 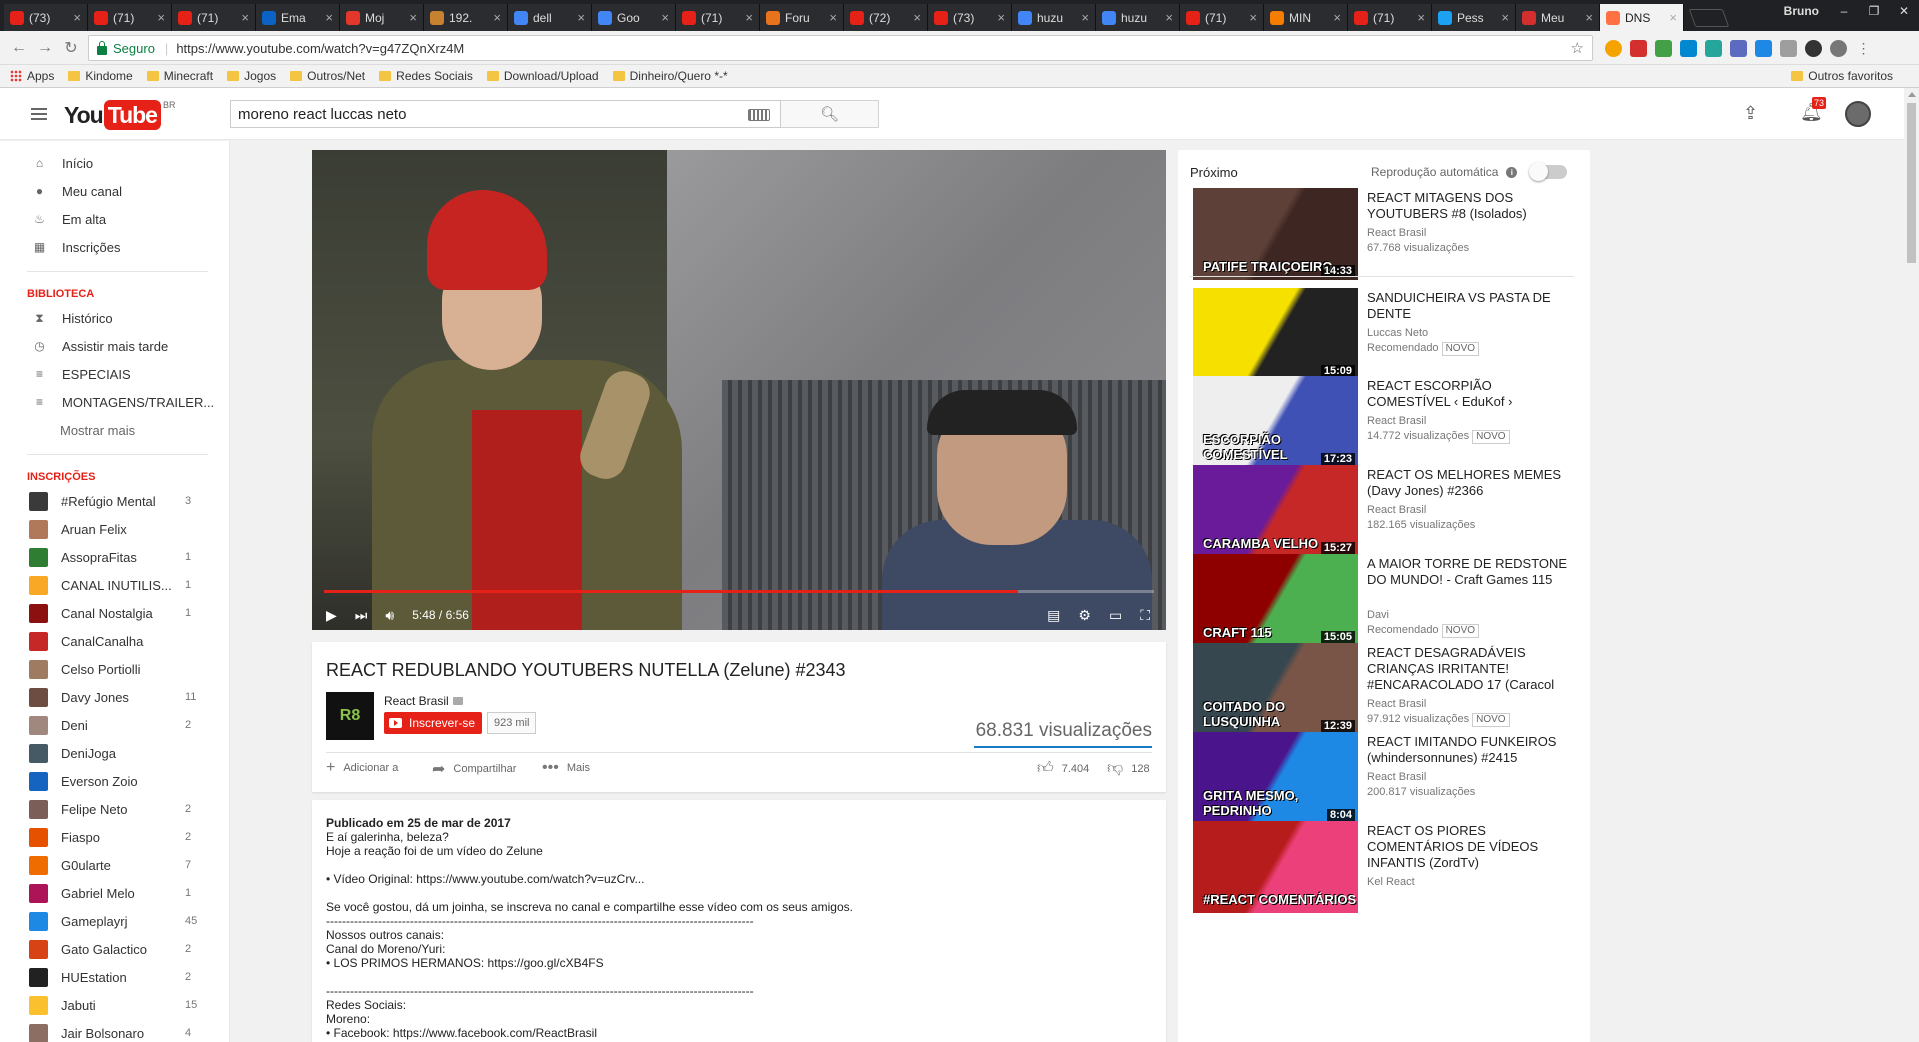 What do you see at coordinates (114, 613) in the screenshot?
I see `subscription-item: Canal Nostalgia 1` at bounding box center [114, 613].